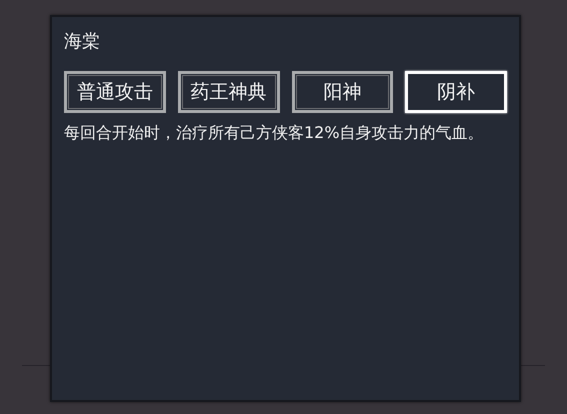 The width and height of the screenshot is (567, 414). What do you see at coordinates (229, 92) in the screenshot?
I see `skill-tab: 药王神典` at bounding box center [229, 92].